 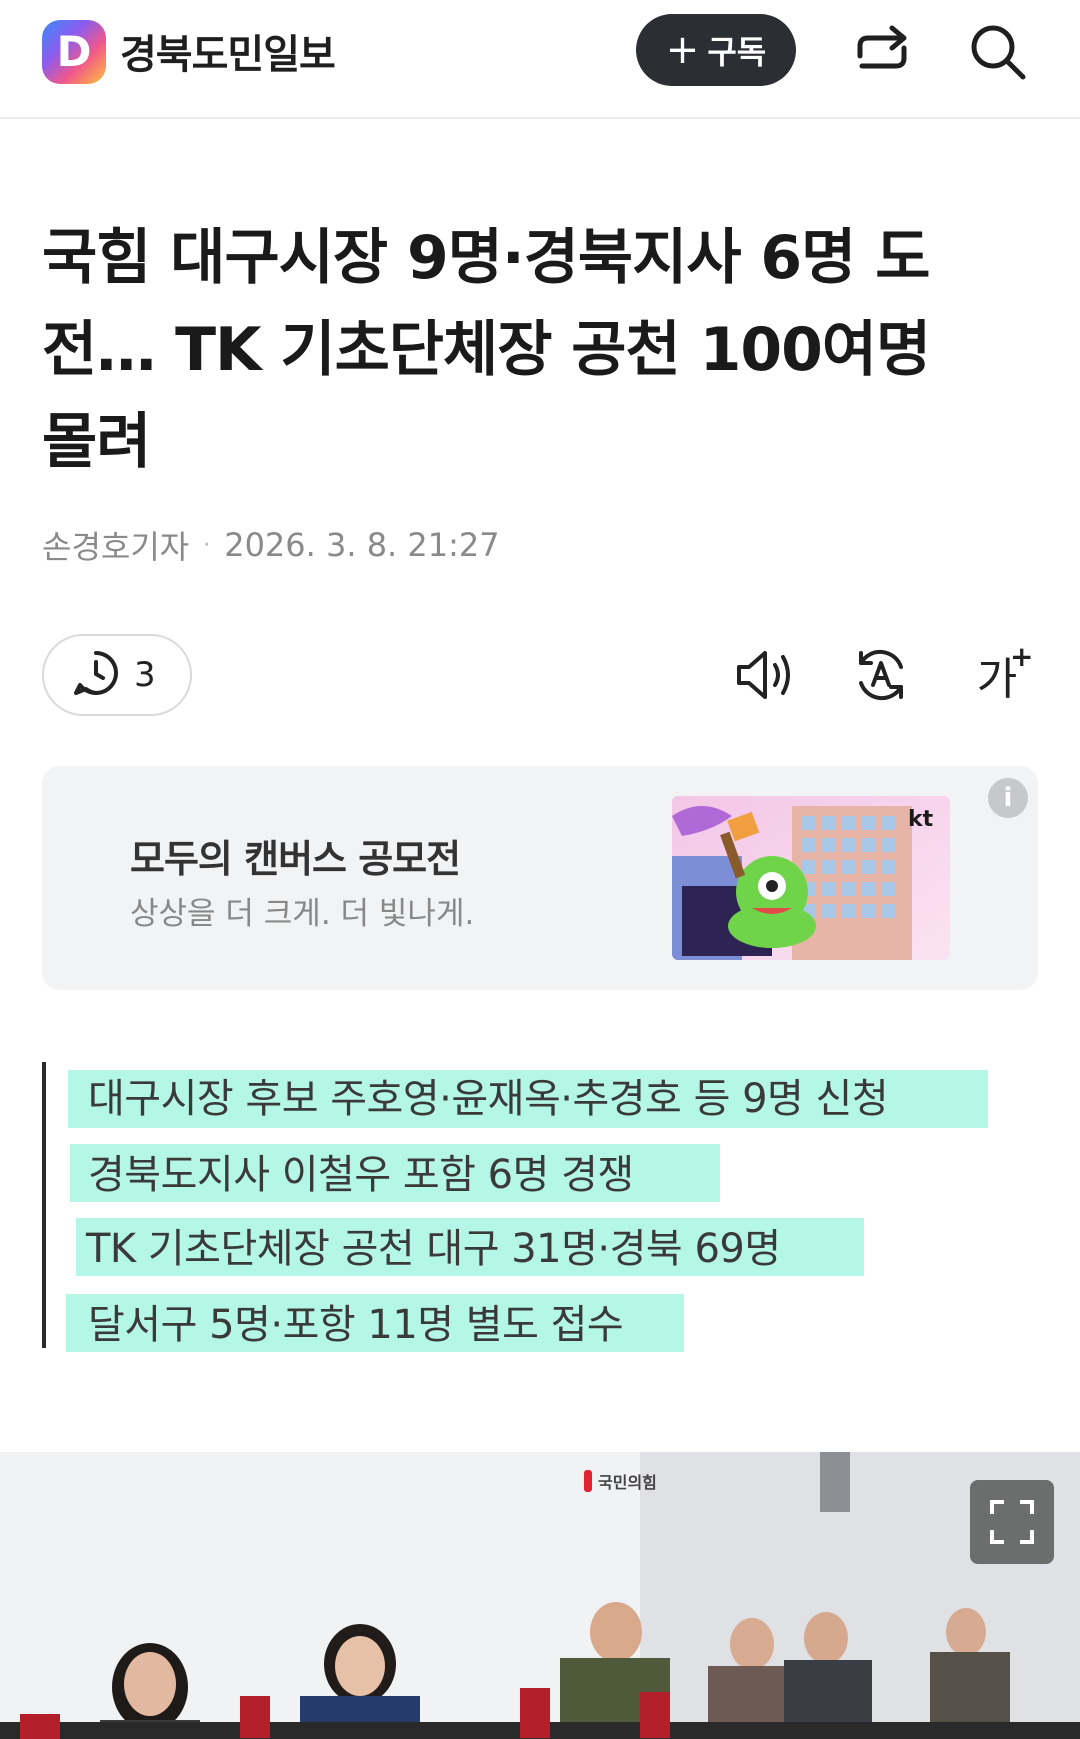 I want to click on comment-icon, so click(x=96, y=675).